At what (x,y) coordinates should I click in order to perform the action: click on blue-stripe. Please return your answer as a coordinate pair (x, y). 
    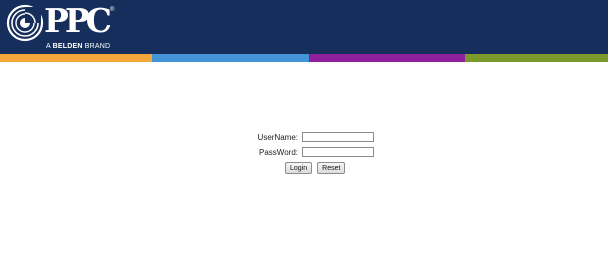
    Looking at the image, I should click on (230, 58).